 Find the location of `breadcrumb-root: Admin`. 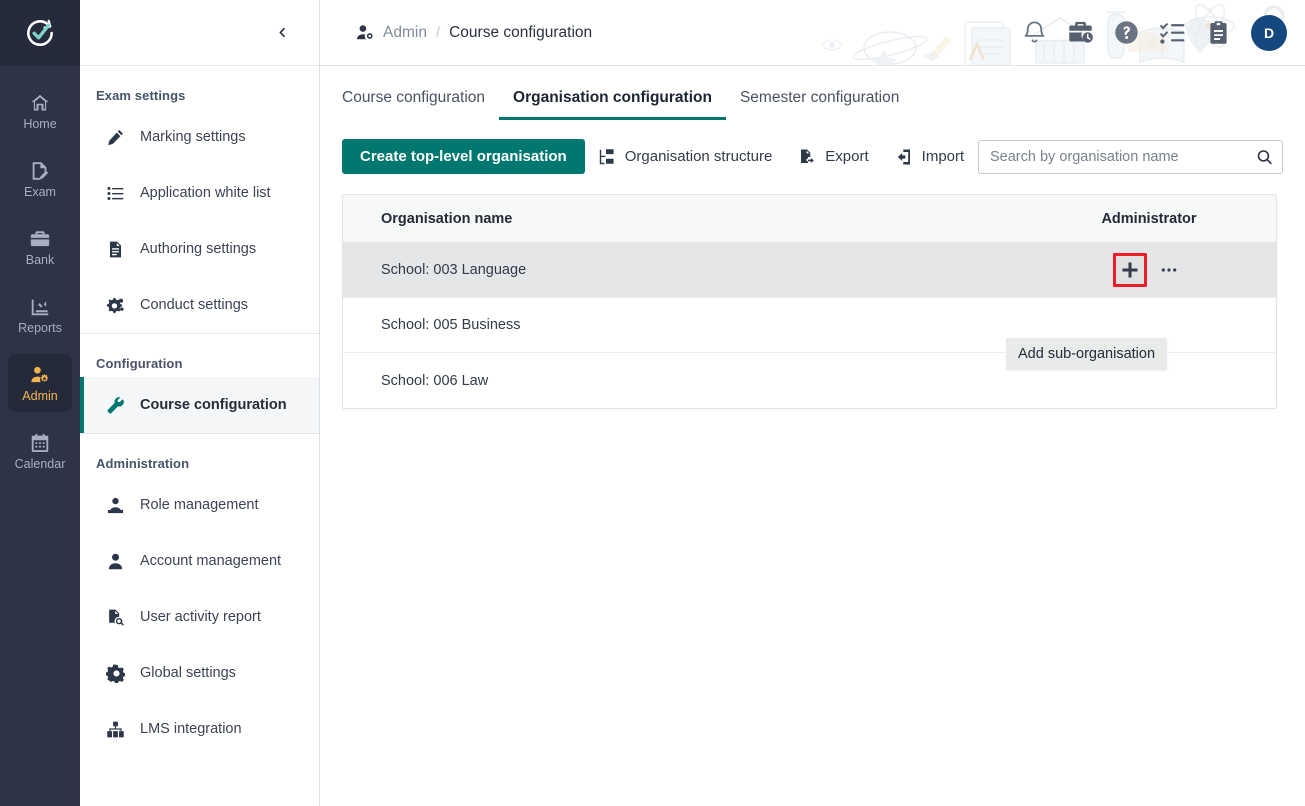

breadcrumb-root: Admin is located at coordinates (405, 33).